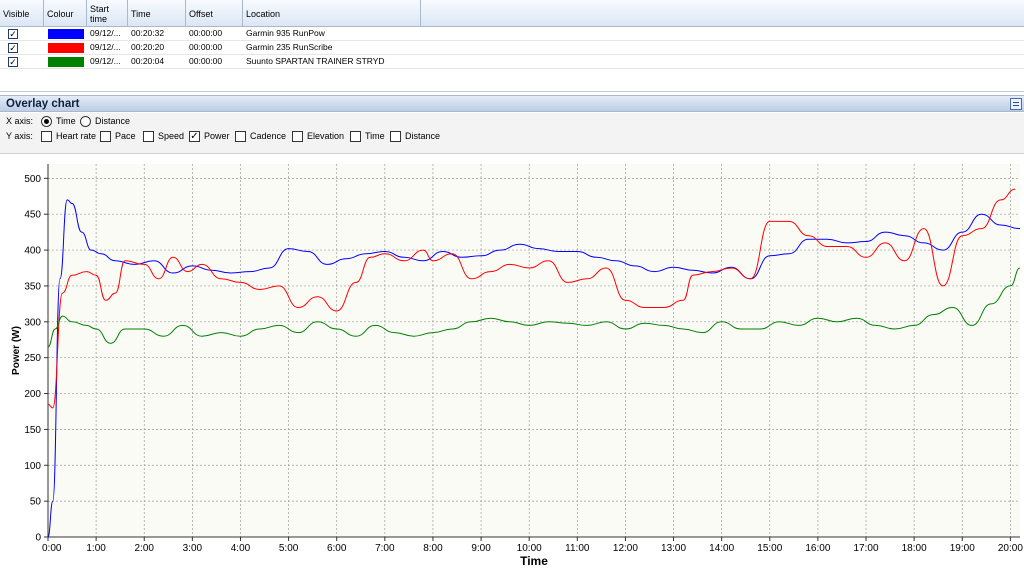 The height and width of the screenshot is (574, 1024). I want to click on header-visible-label: Visible, so click(16, 13).